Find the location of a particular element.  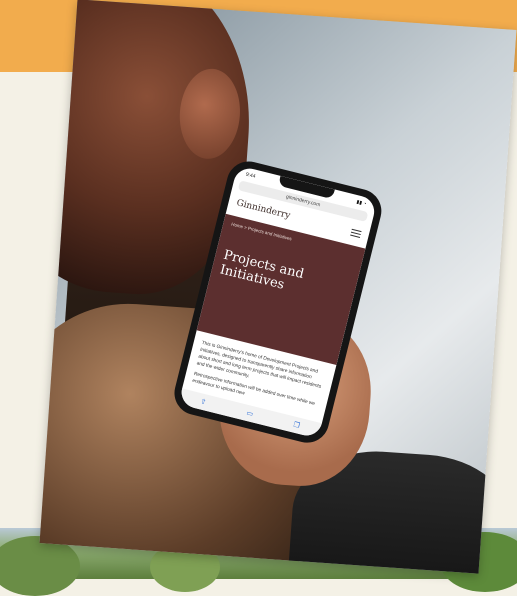

page-title: Projects and Initiatives is located at coordinates (262, 270).